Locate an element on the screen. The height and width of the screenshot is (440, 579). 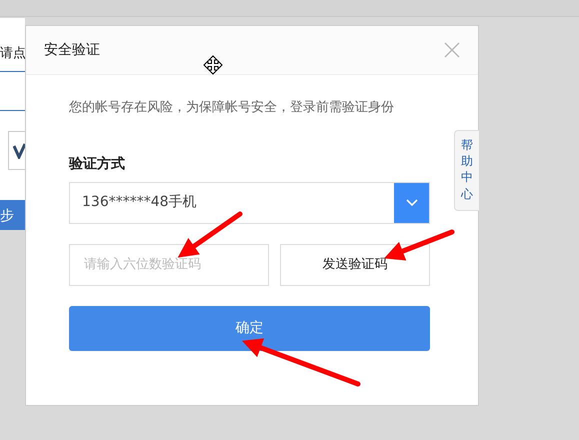
annotation-arrow is located at coordinates (210, 235).